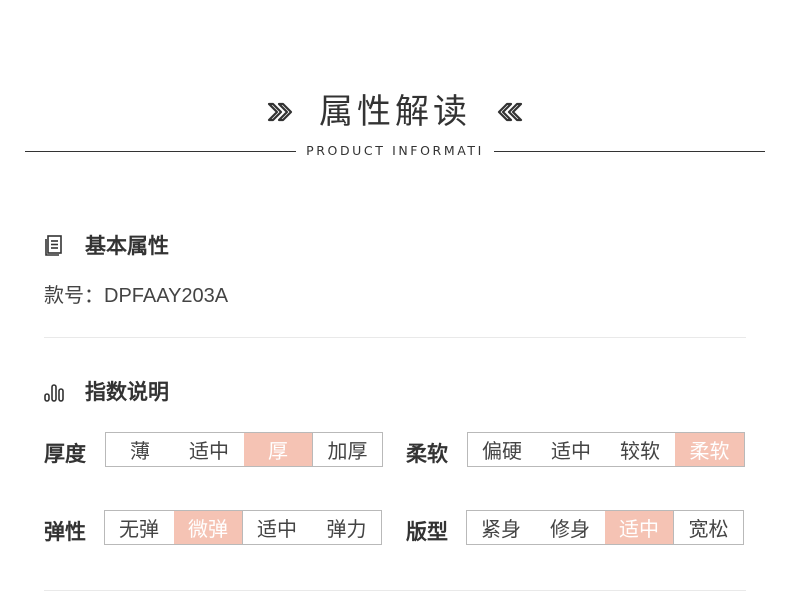 Image resolution: width=790 pixels, height=591 pixels. I want to click on thickness-option: 适中, so click(209, 451).